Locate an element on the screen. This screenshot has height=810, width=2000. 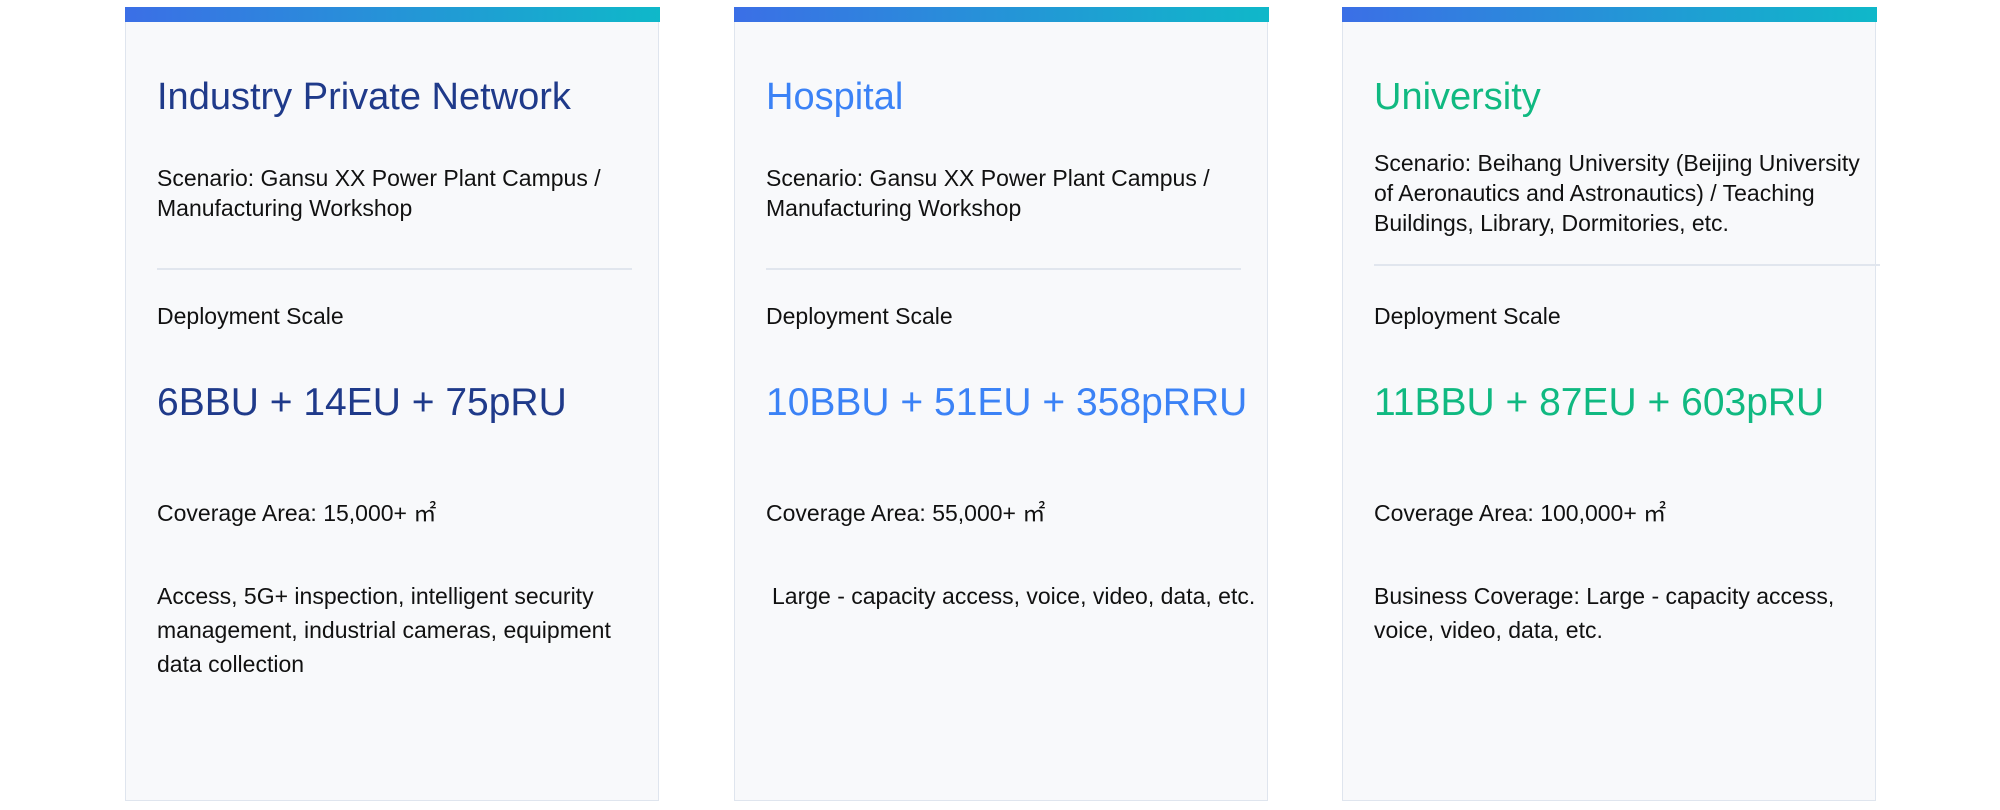
deployment-scale-value: 11BBU + 87EU + 603pRU is located at coordinates (1599, 402).